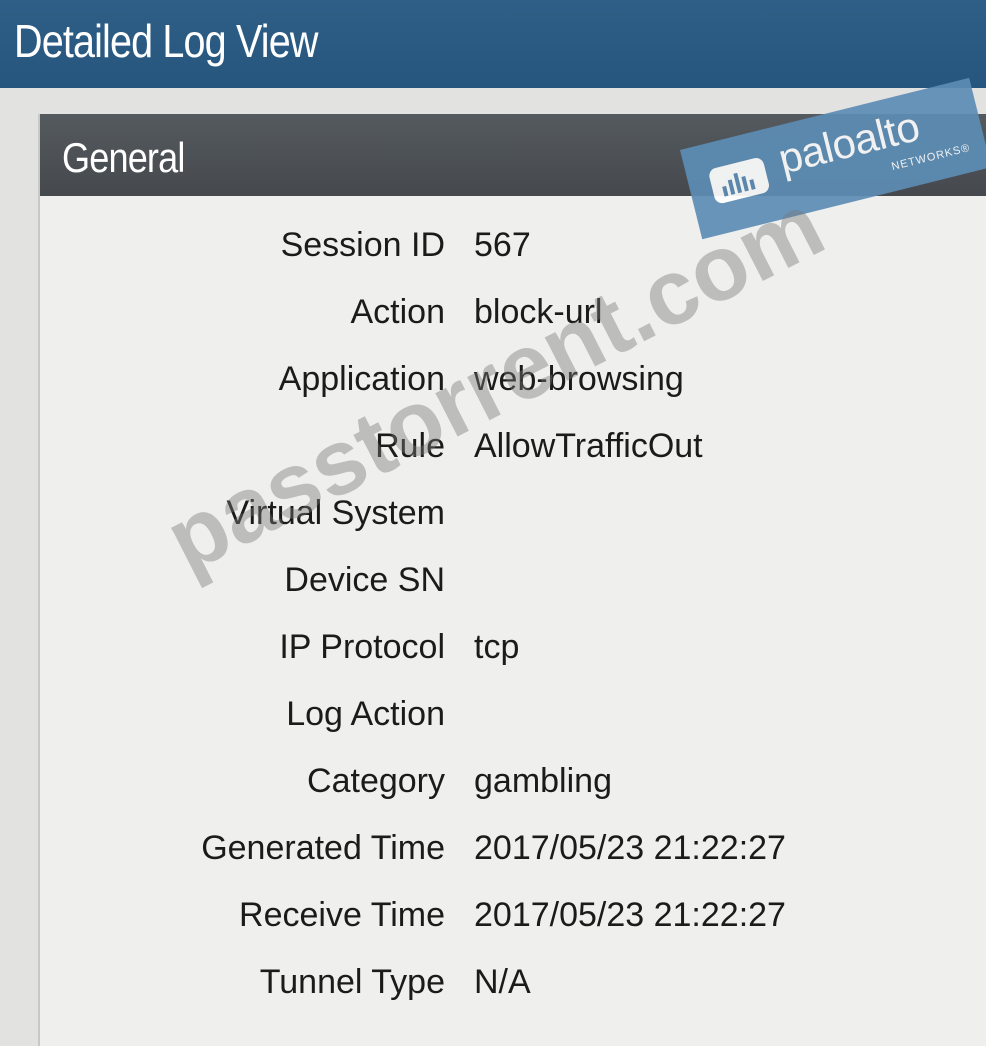  I want to click on field-value: tcp, so click(497, 647).